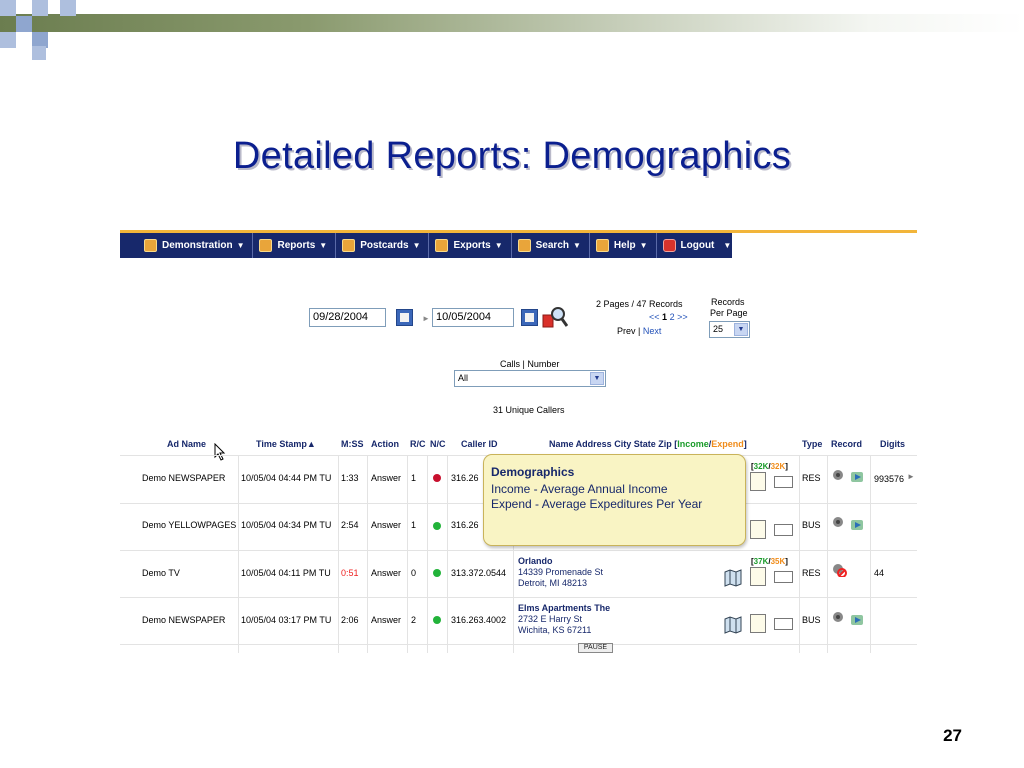  What do you see at coordinates (613, 444) in the screenshot?
I see `header-label: Name Address City State Zip [` at bounding box center [613, 444].